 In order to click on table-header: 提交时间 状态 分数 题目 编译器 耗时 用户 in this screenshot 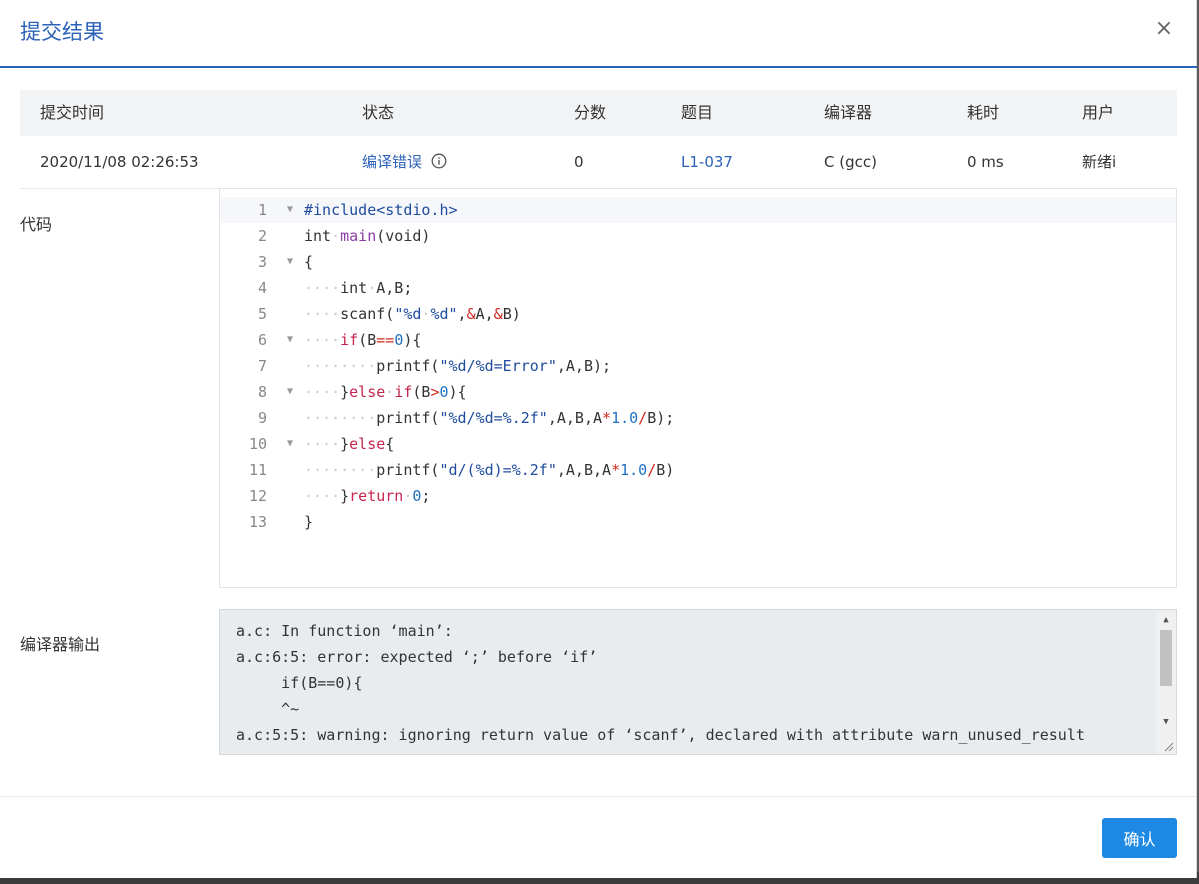, I will do `click(598, 113)`.